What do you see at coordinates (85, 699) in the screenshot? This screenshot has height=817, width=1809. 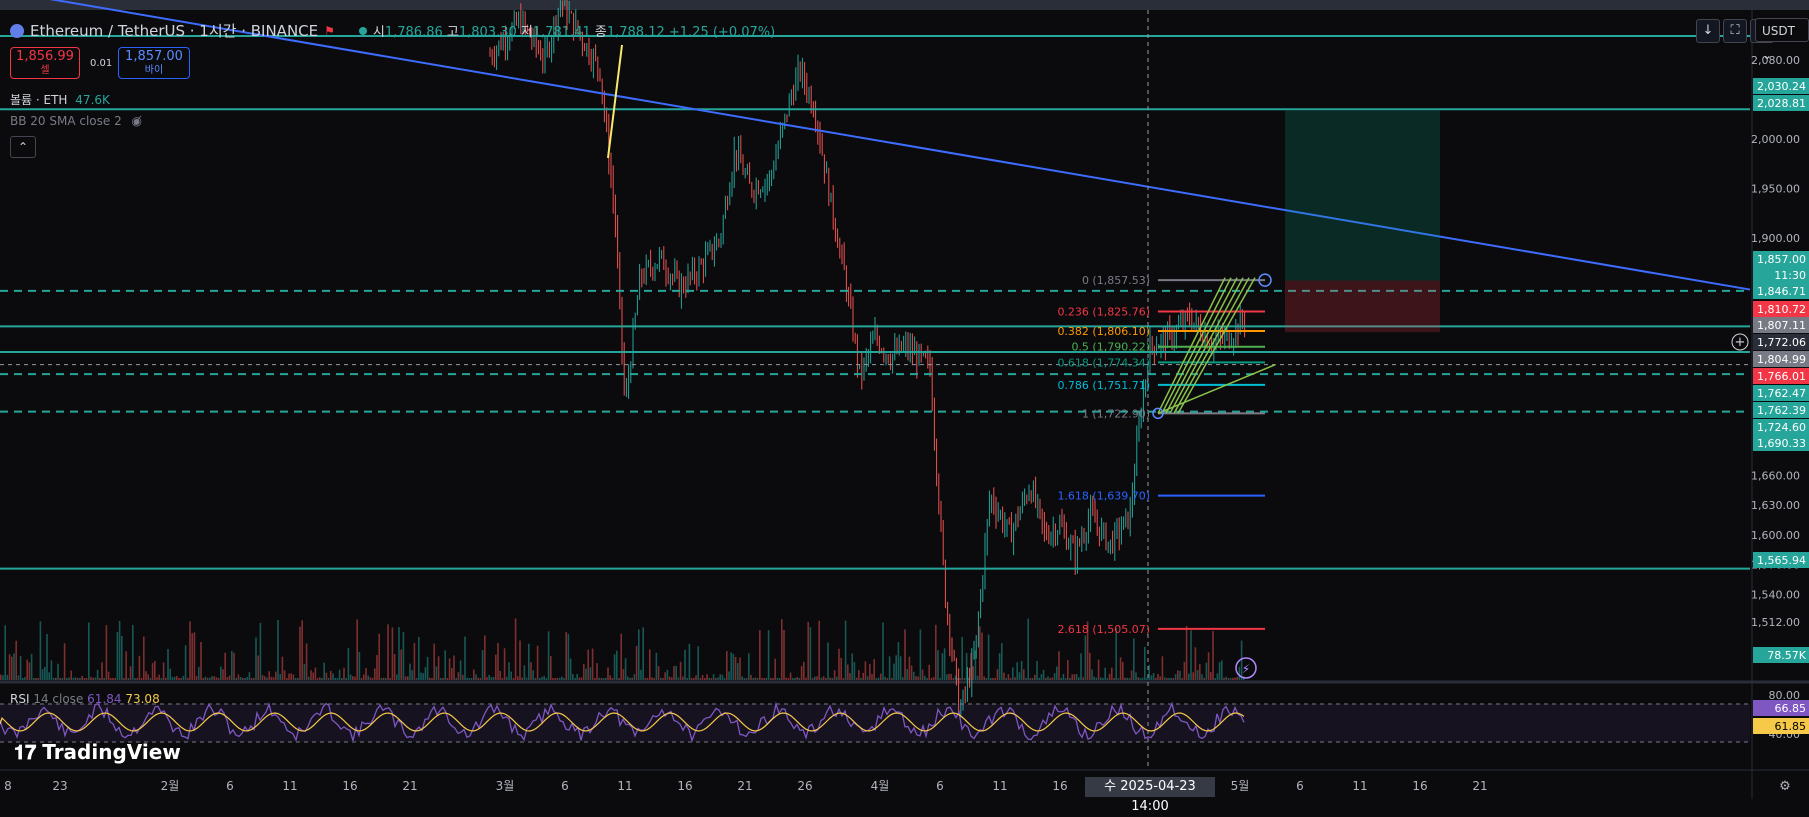 I see `rsi-legend: RSI 14 close 61.84 73.08` at bounding box center [85, 699].